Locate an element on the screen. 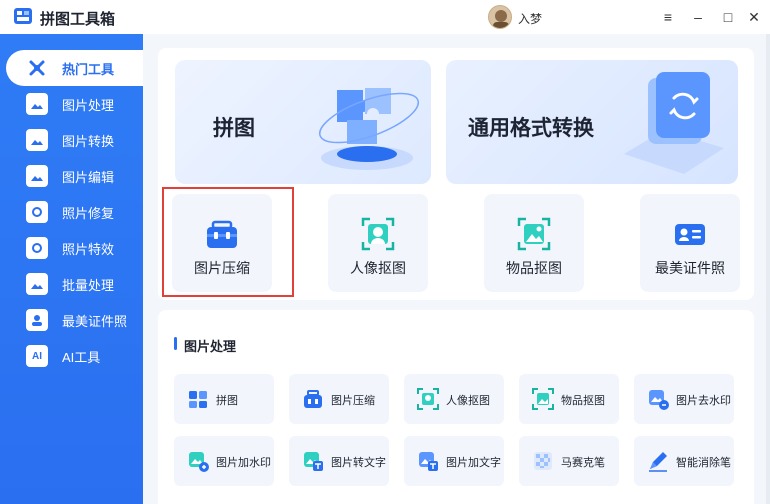 Image resolution: width=770 pixels, height=504 pixels. image-to-text-icon is located at coordinates (313, 461).